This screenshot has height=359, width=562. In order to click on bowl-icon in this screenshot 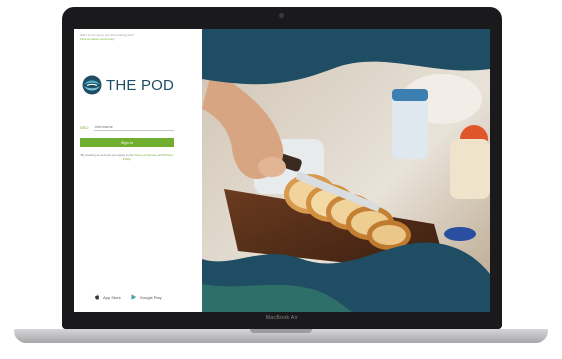, I will do `click(470, 169)`.